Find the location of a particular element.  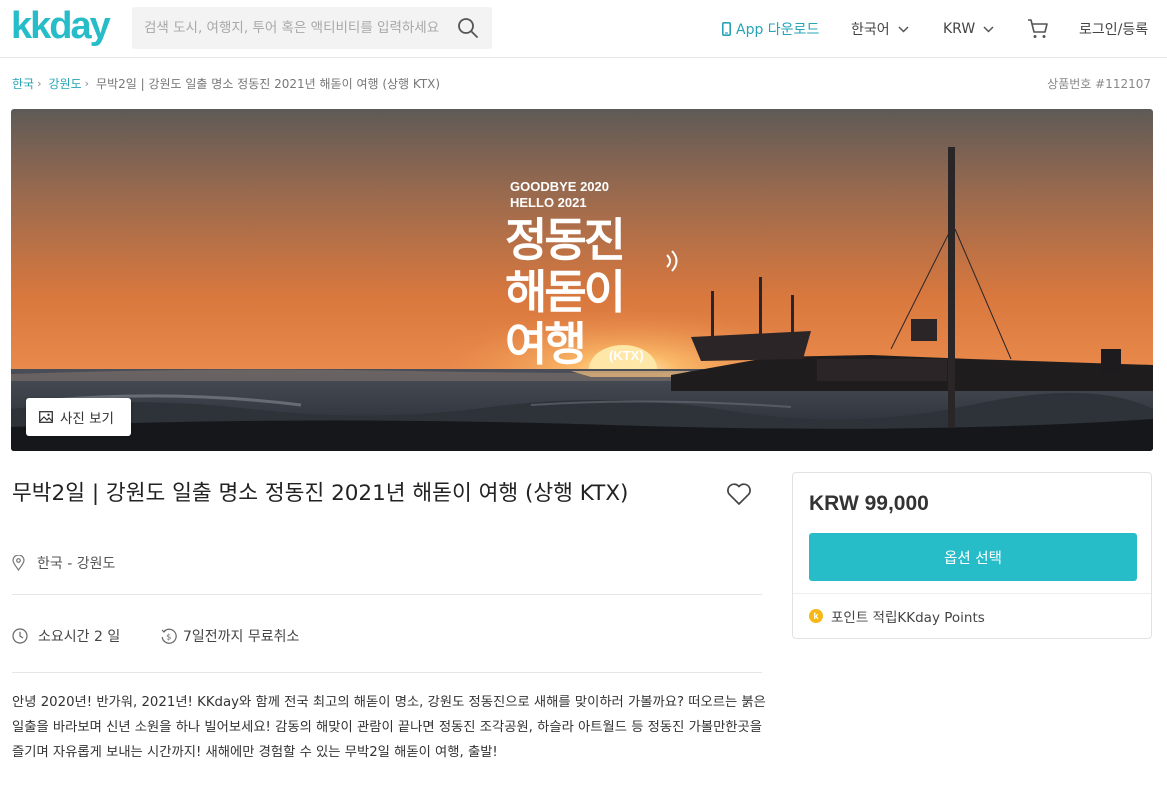

view-photos-label: 사진 보기 is located at coordinates (87, 419).